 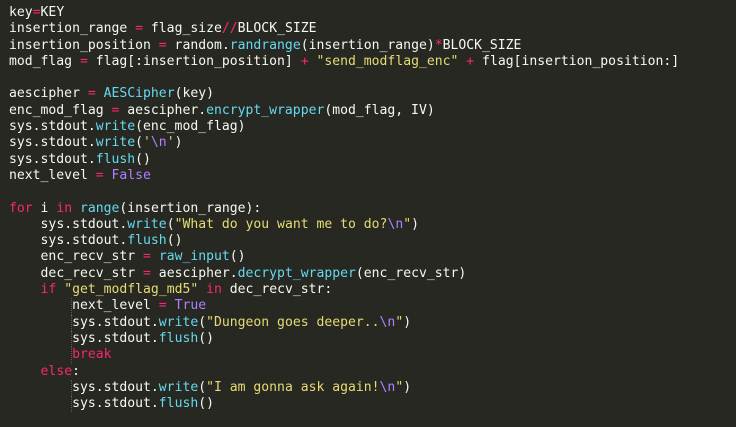 I want to click on code-line: enc_recv_str = raw_input(), so click(x=372, y=257).